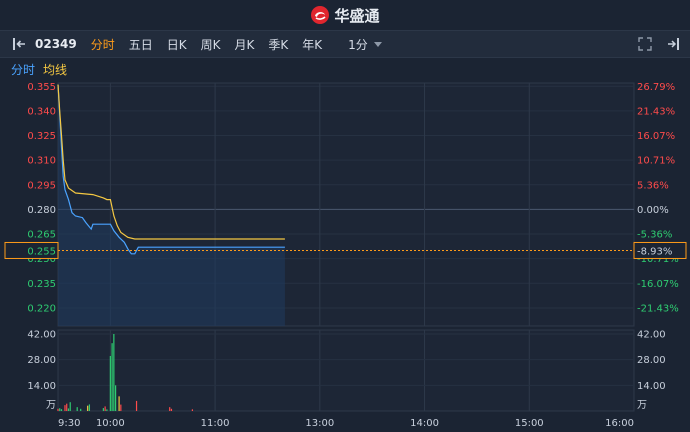 The image size is (690, 432). I want to click on tab-five-day: 五日, so click(141, 44).